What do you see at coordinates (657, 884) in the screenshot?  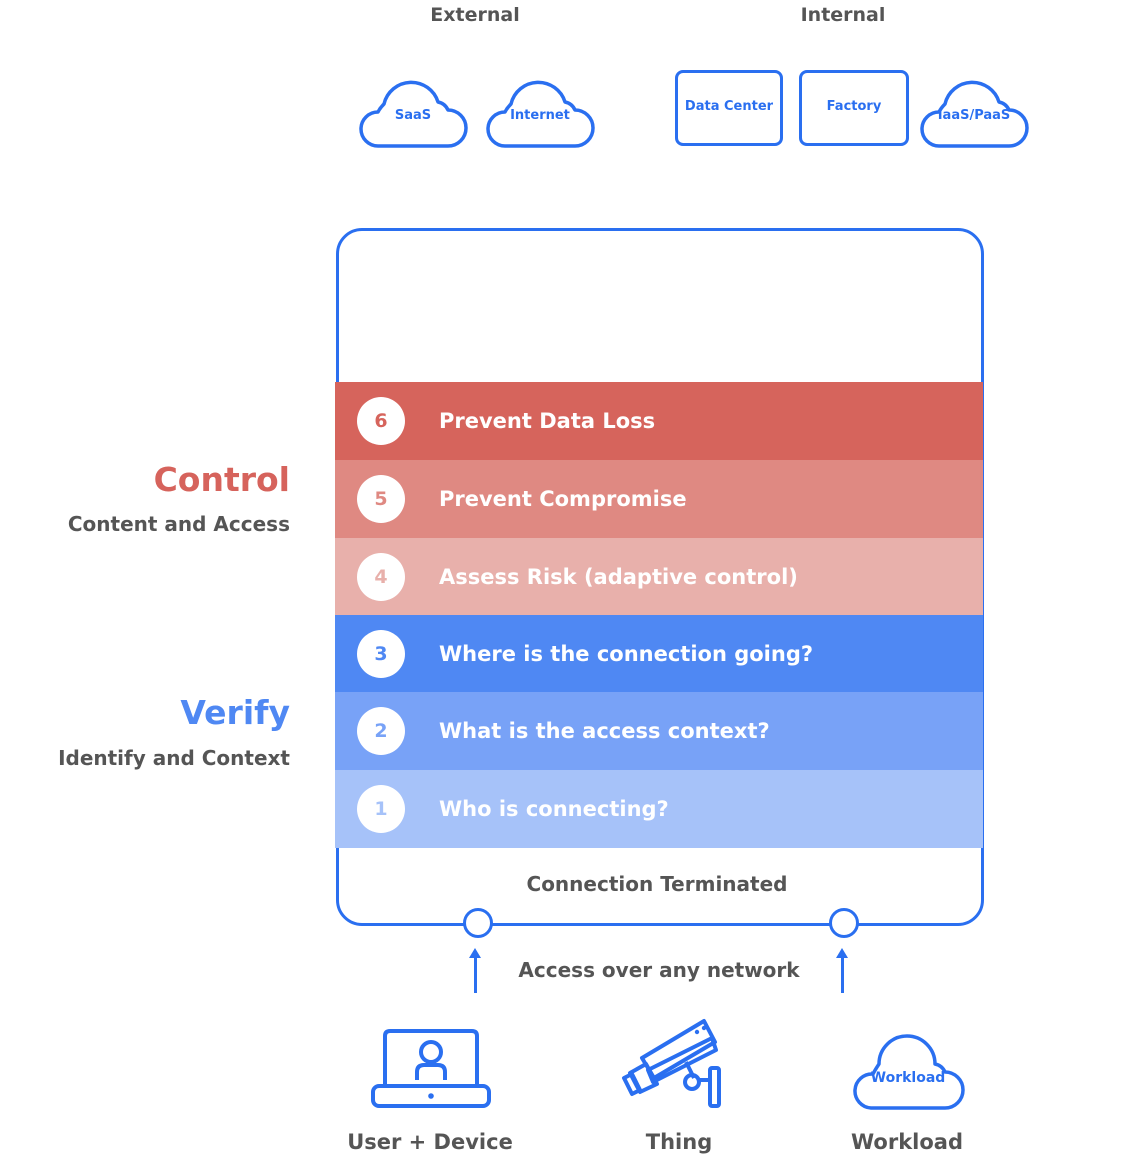 I see `connection-terminated-label: Connection Terminated` at bounding box center [657, 884].